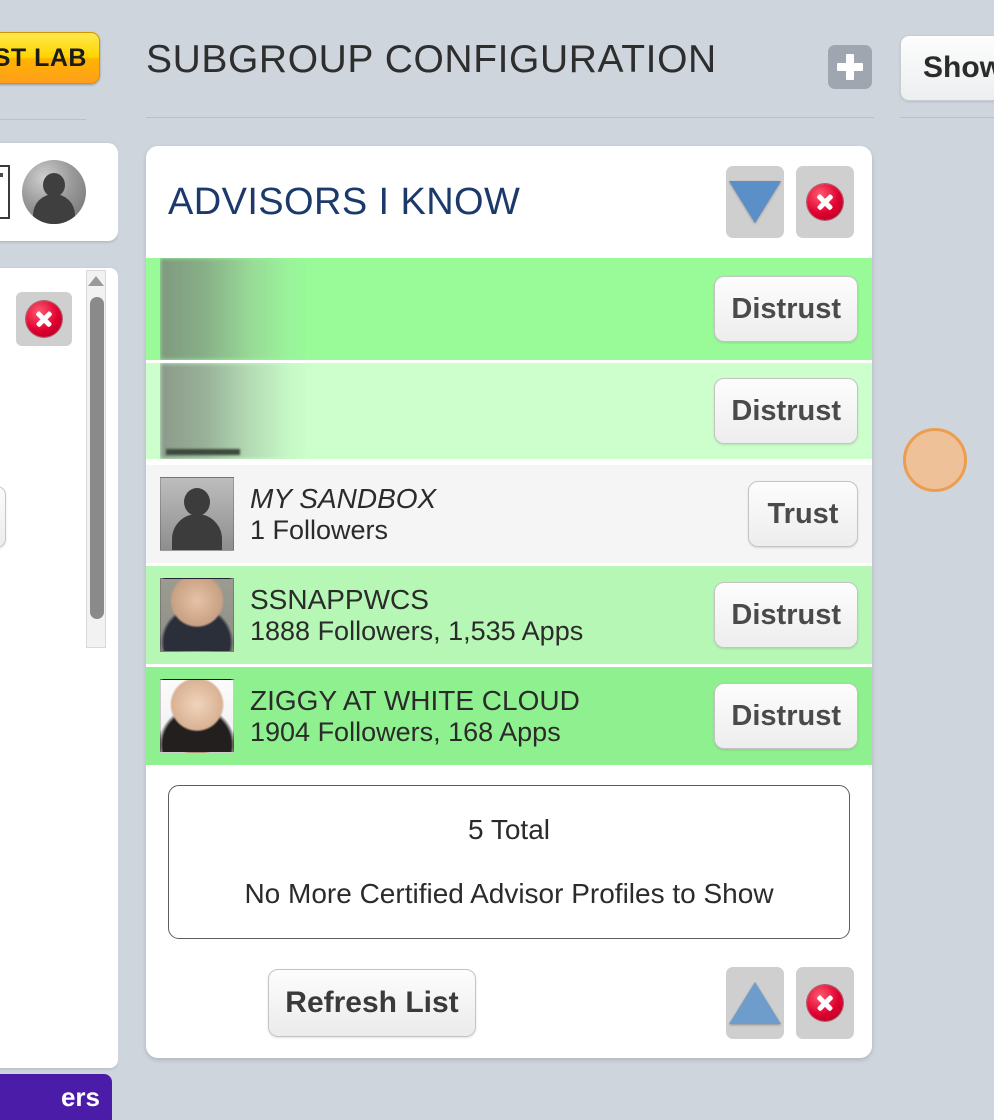 This screenshot has height=1120, width=994. Describe the element at coordinates (339, 599) in the screenshot. I see `advisor-name: SSNAPPWCS` at that location.